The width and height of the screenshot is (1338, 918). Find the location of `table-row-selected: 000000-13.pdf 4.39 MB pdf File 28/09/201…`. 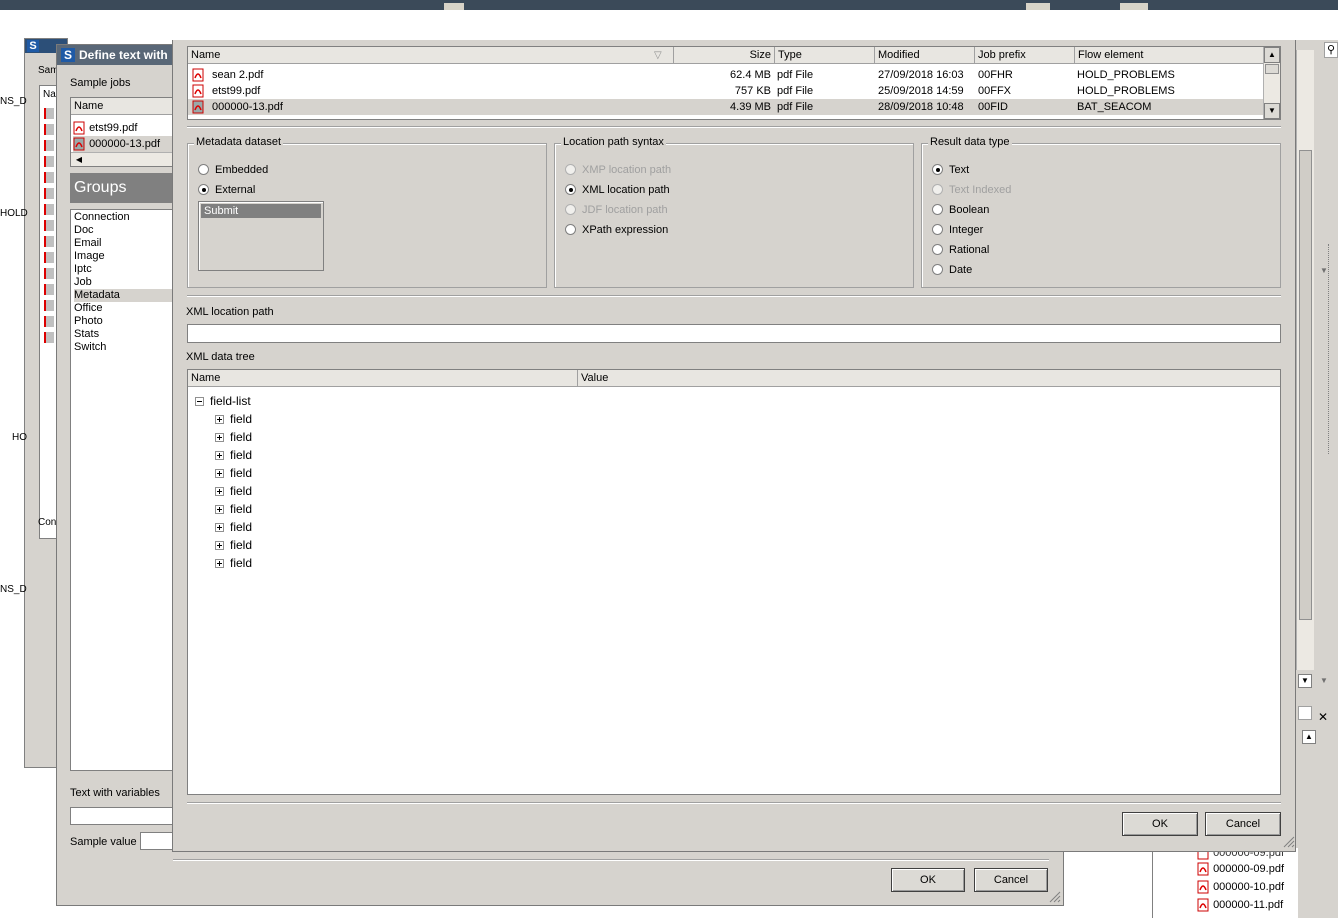

table-row-selected: 000000-13.pdf 4.39 MB pdf File 28/09/201… is located at coordinates (726, 107).